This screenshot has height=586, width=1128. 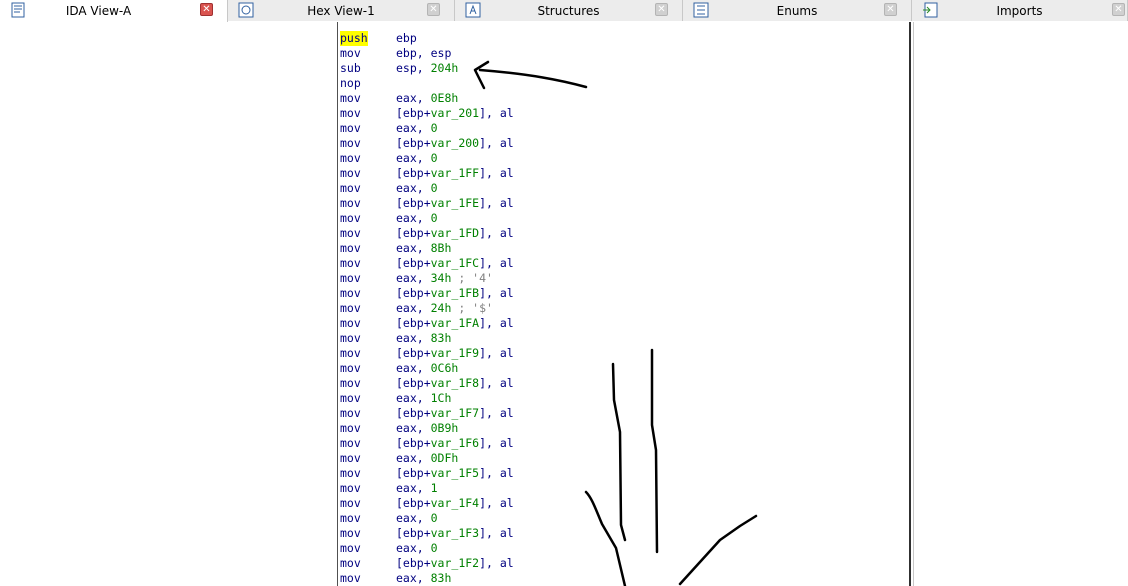 What do you see at coordinates (455, 293) in the screenshot?
I see `operands: [ebp+var_1FB], al` at bounding box center [455, 293].